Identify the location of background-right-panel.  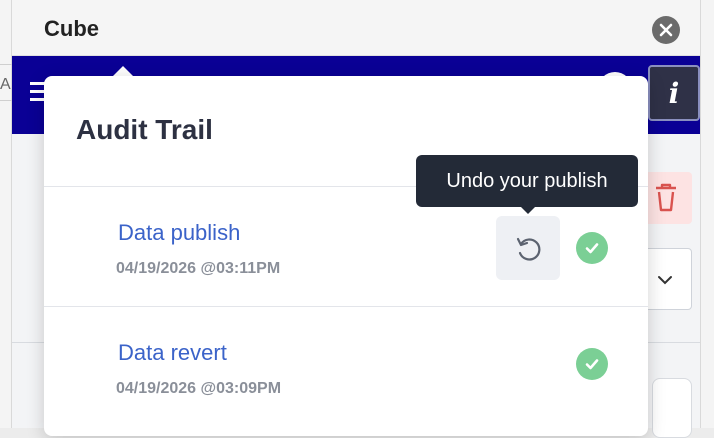
(707, 214).